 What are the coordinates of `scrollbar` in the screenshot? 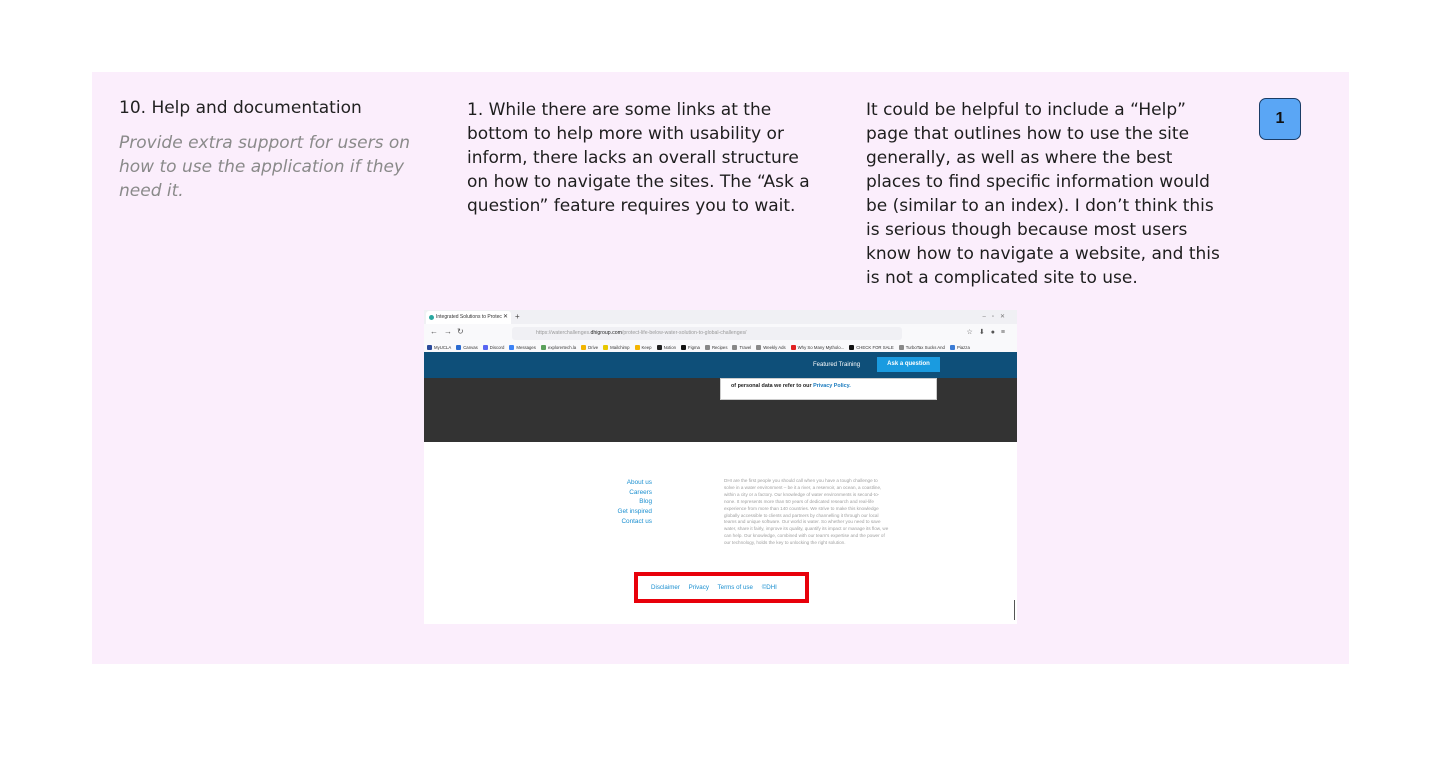 It's located at (1014, 610).